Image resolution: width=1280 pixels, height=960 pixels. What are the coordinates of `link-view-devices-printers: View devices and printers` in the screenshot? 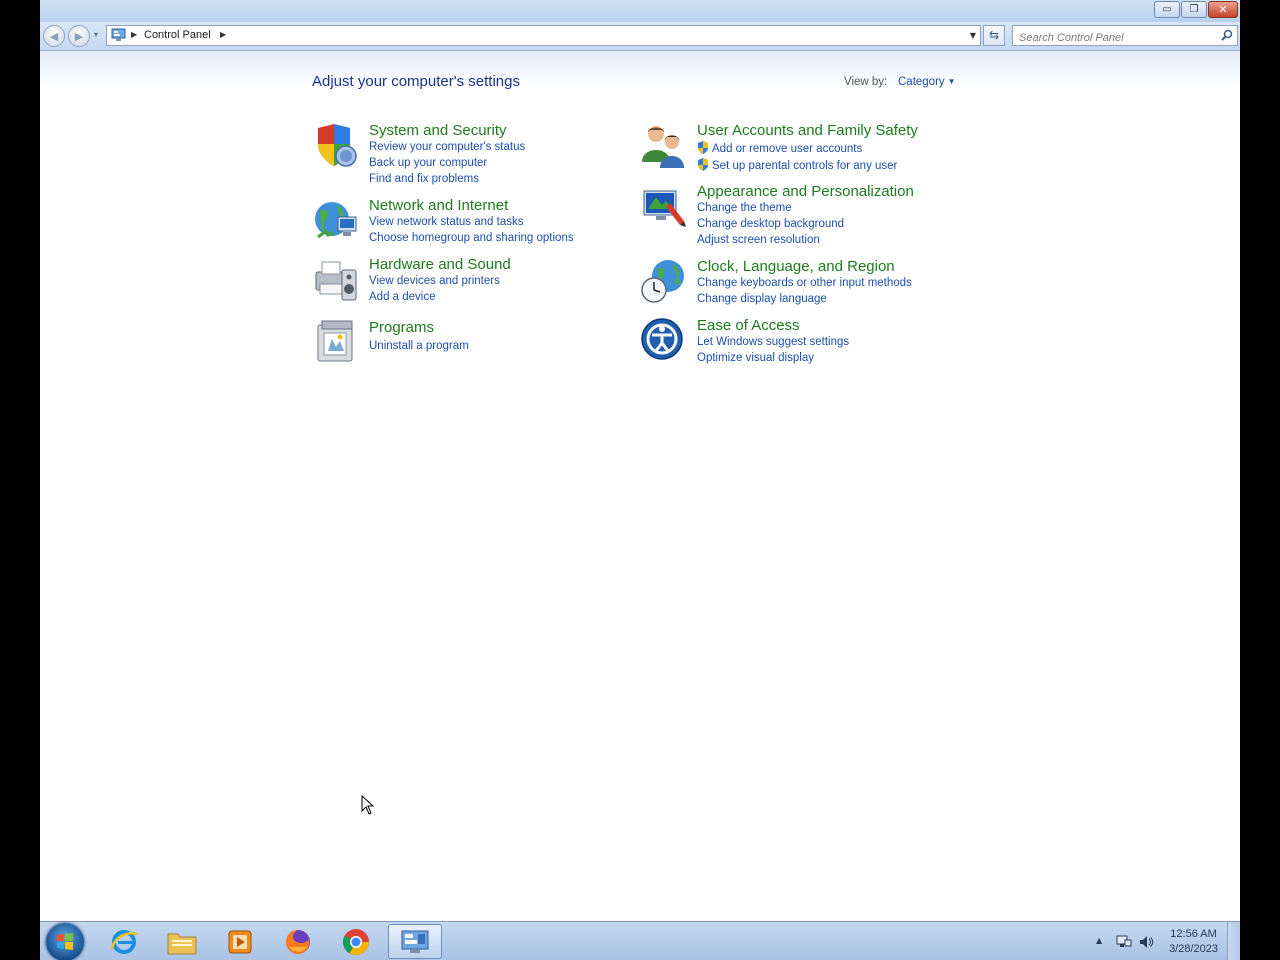 It's located at (434, 281).